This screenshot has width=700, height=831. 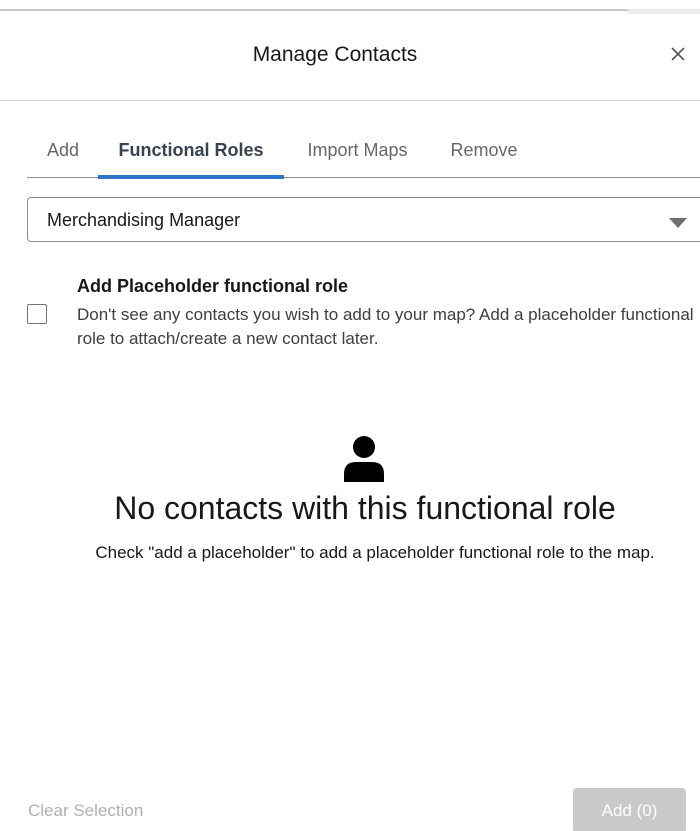 I want to click on tab-bar: Add Functional Roles Import Maps Remove, so click(x=363, y=151).